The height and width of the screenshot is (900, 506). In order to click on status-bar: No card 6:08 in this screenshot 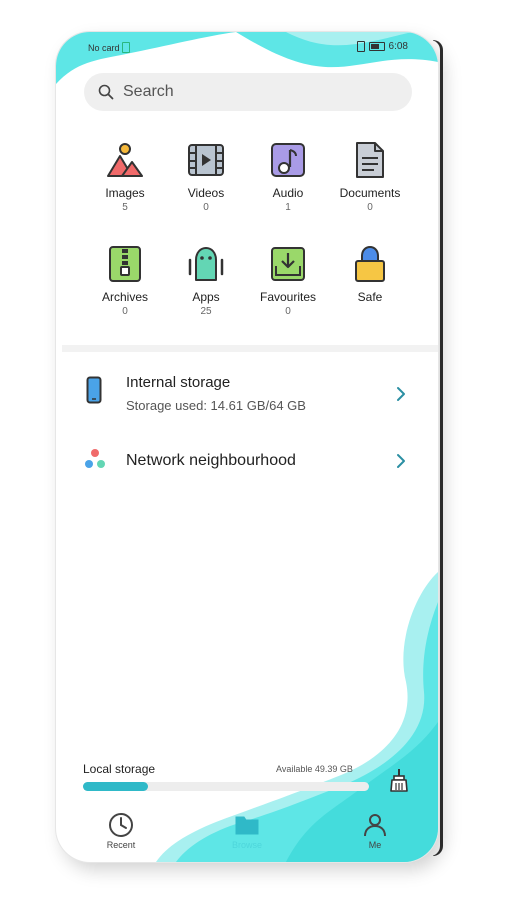, I will do `click(247, 48)`.